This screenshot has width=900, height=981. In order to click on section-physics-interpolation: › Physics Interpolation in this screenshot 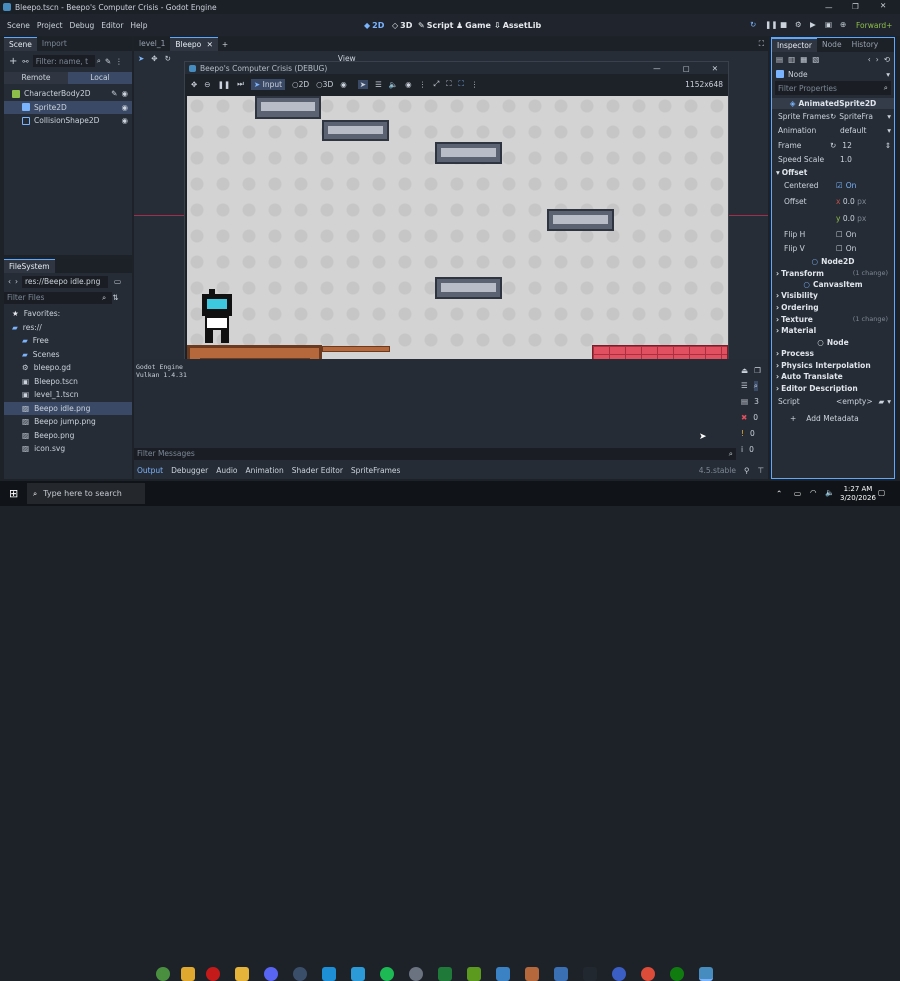, I will do `click(833, 365)`.